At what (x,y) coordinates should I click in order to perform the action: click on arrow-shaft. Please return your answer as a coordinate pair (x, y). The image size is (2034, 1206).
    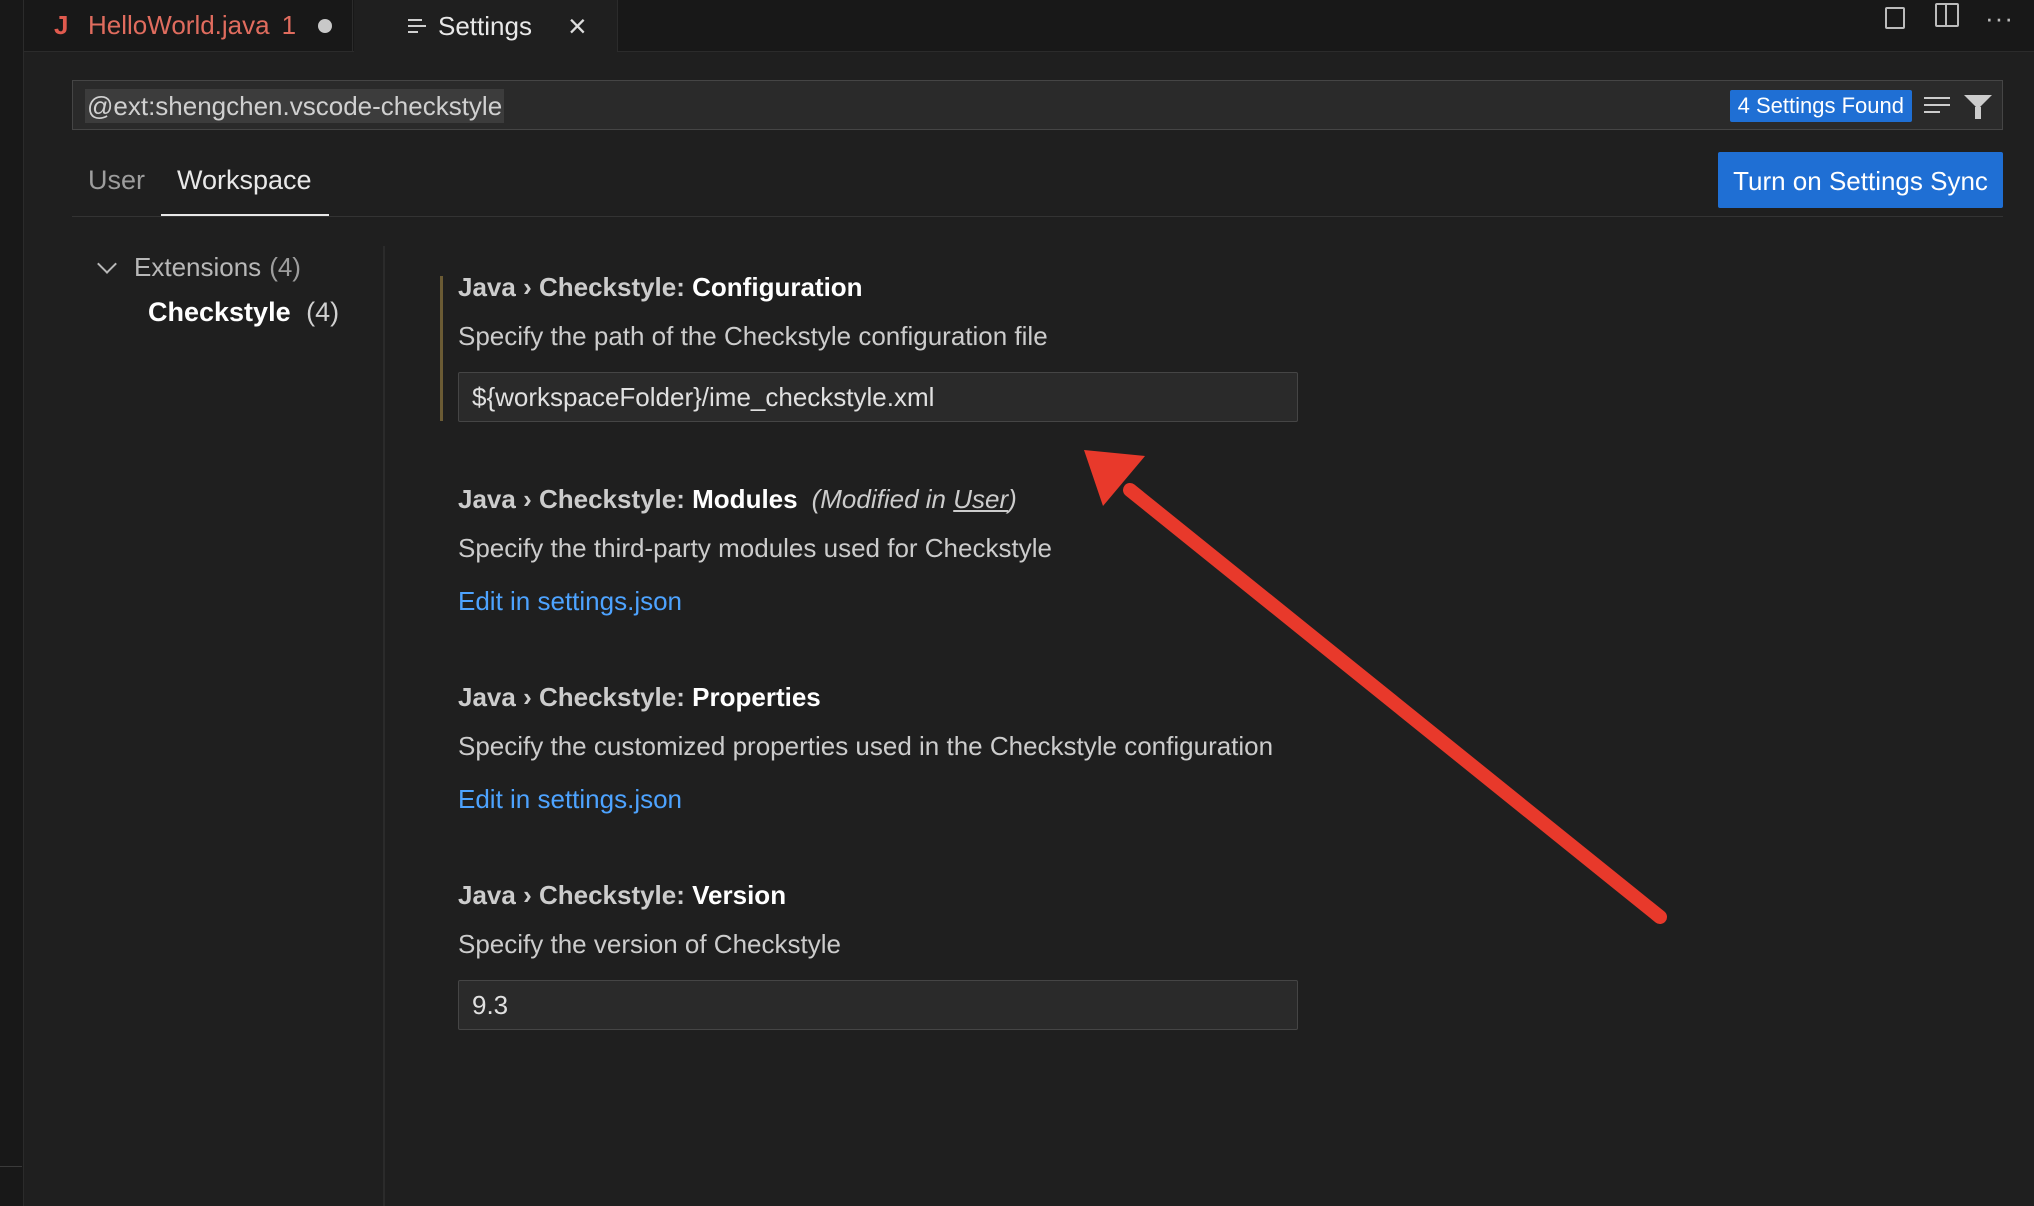
    Looking at the image, I should click on (1395, 703).